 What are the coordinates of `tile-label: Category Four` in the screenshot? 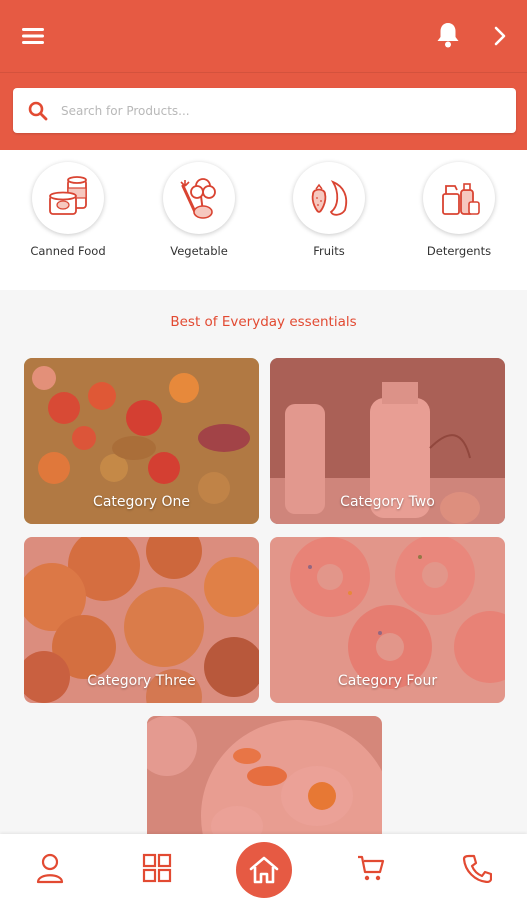 It's located at (387, 681).